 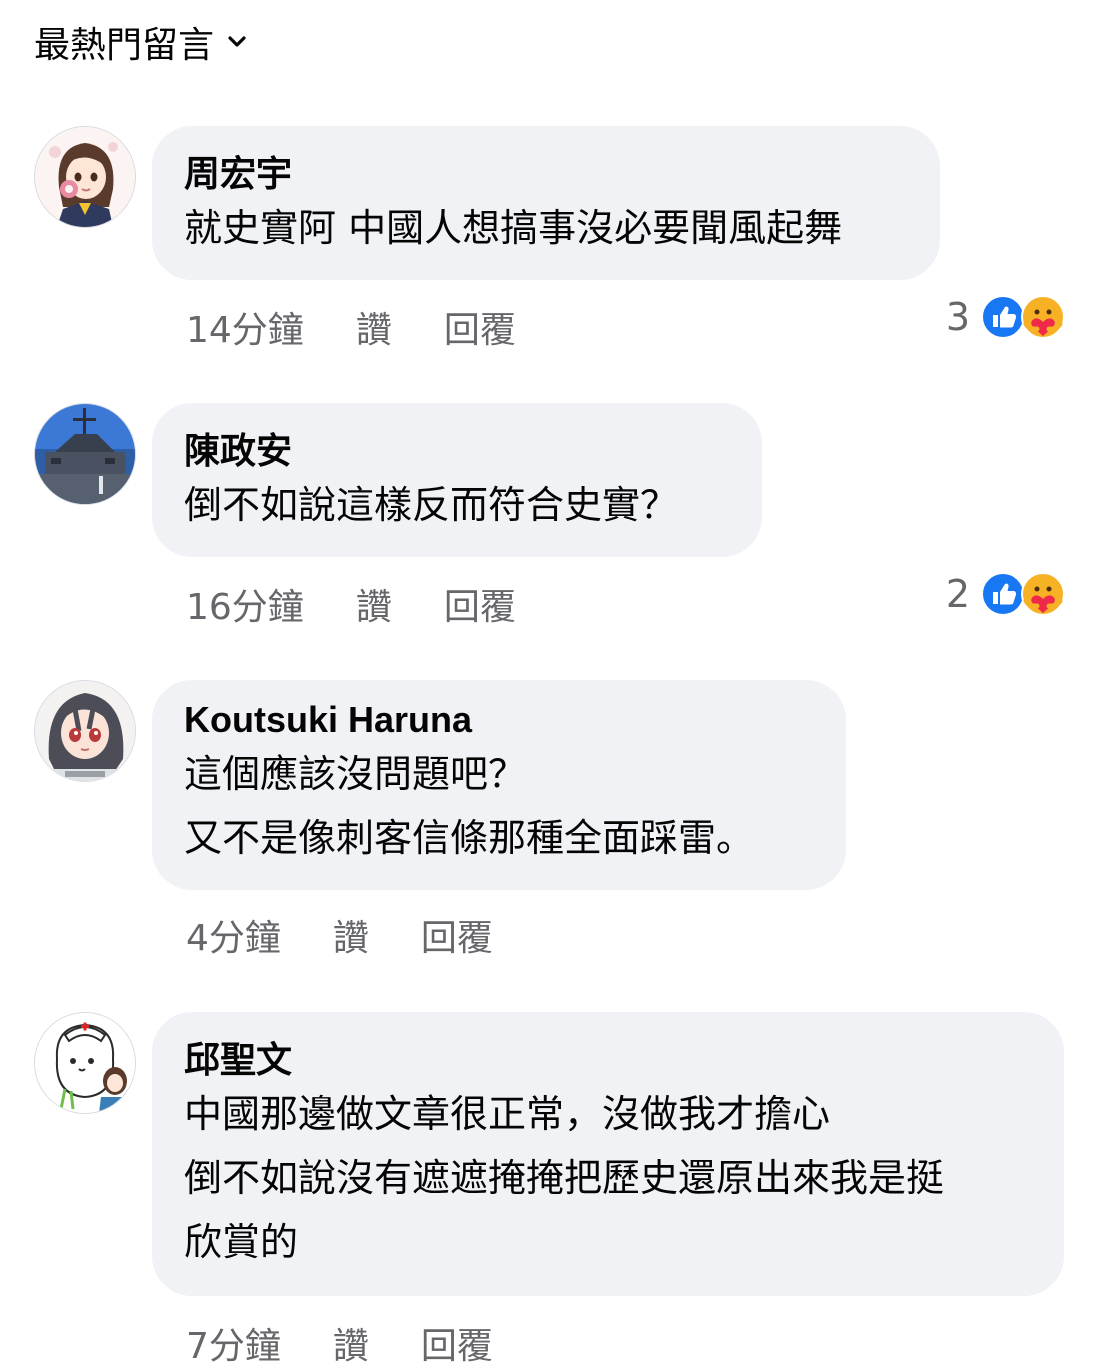 I want to click on comment-actions: 7分鐘 讚 回覆, so click(x=339, y=1343).